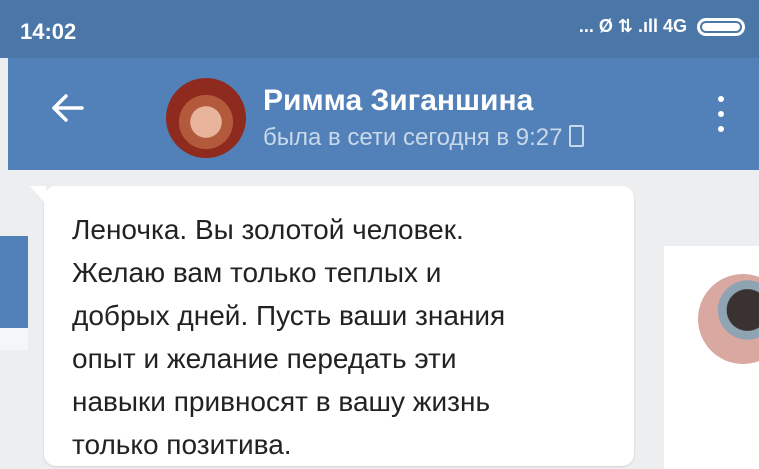 This screenshot has height=469, width=759. Describe the element at coordinates (14, 282) in the screenshot. I see `background-strip` at that location.